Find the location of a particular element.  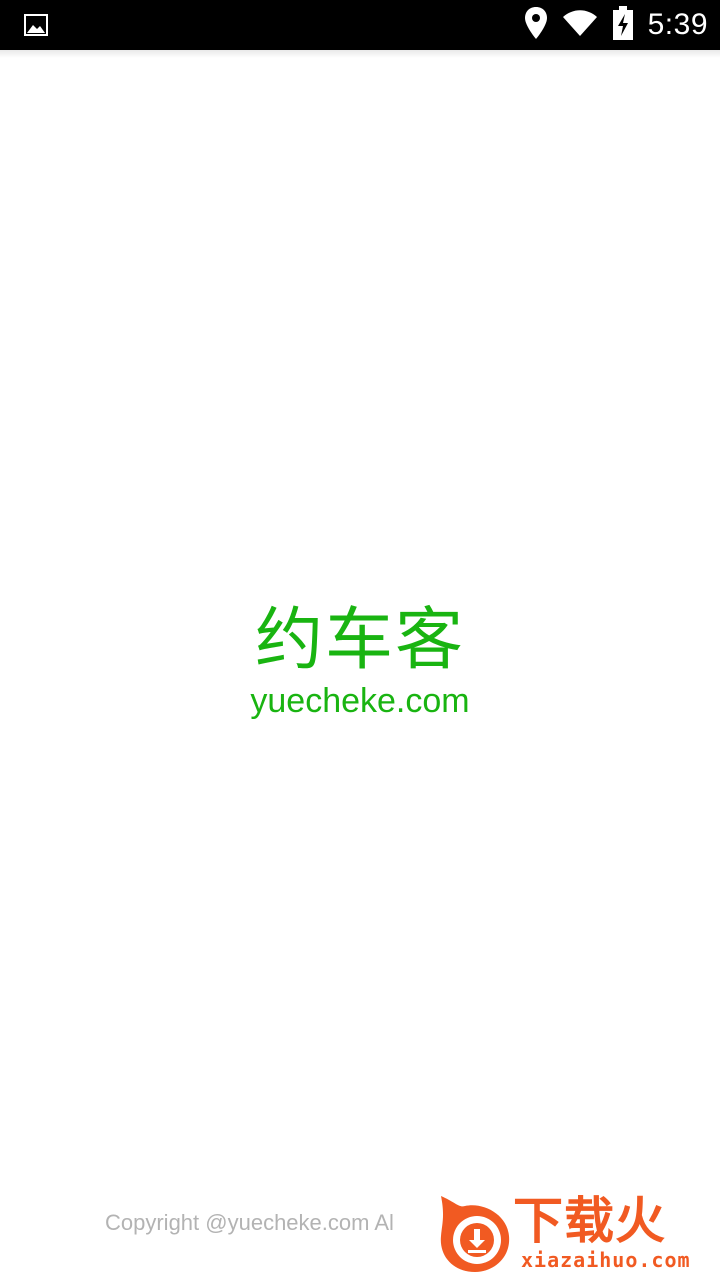

watermark-logo: 下载火 xiazaihuo.com is located at coordinates (572, 1233).